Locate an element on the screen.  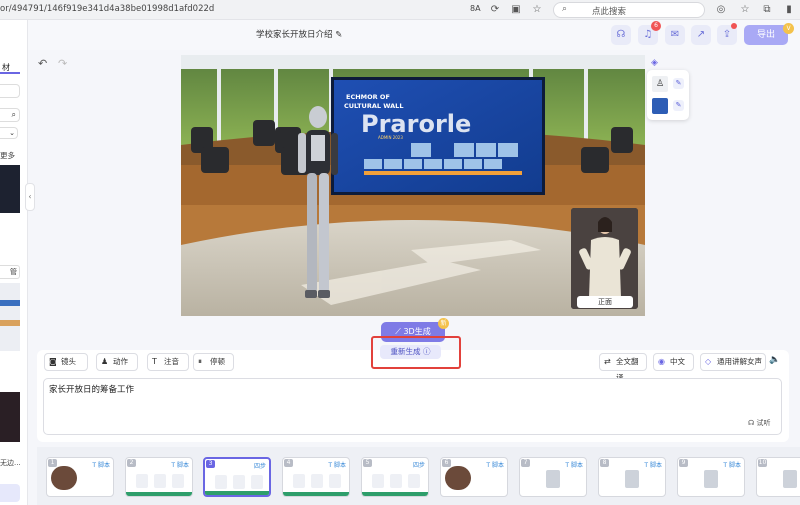
support-icon: ☊ is located at coordinates (621, 35).